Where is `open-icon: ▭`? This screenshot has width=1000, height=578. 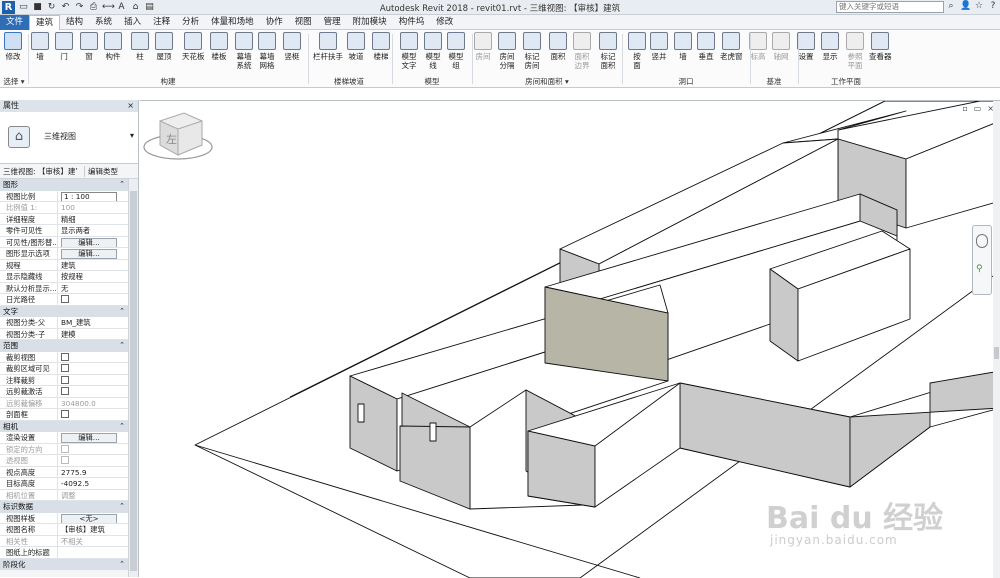 open-icon: ▭ is located at coordinates (23, 7).